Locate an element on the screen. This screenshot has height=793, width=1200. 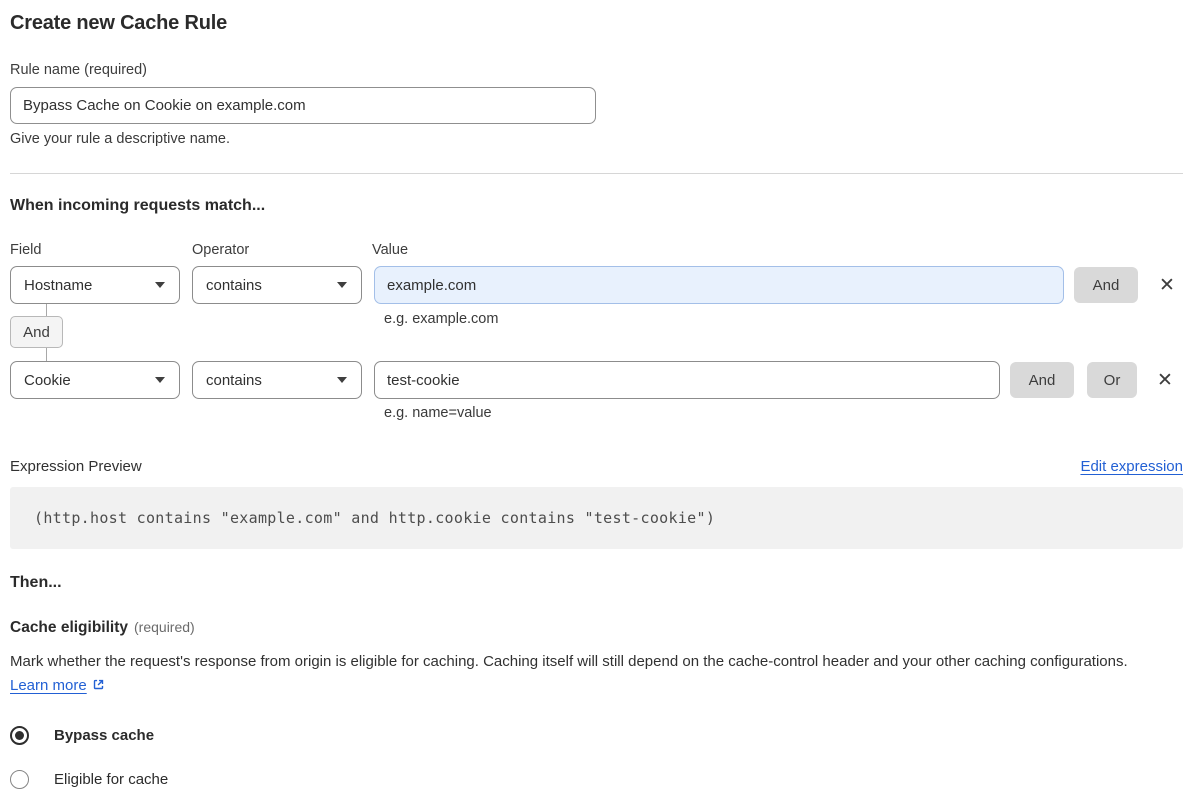
connector-column: And is located at coordinates (36, 332).